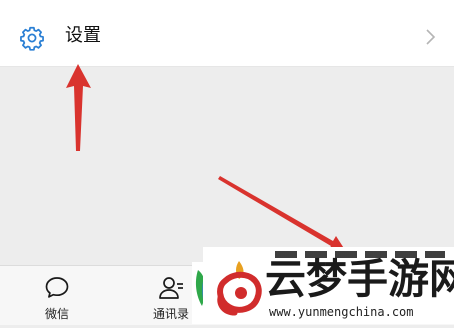 The width and height of the screenshot is (454, 328). I want to click on tab-wechat-label: 微信, so click(56, 314).